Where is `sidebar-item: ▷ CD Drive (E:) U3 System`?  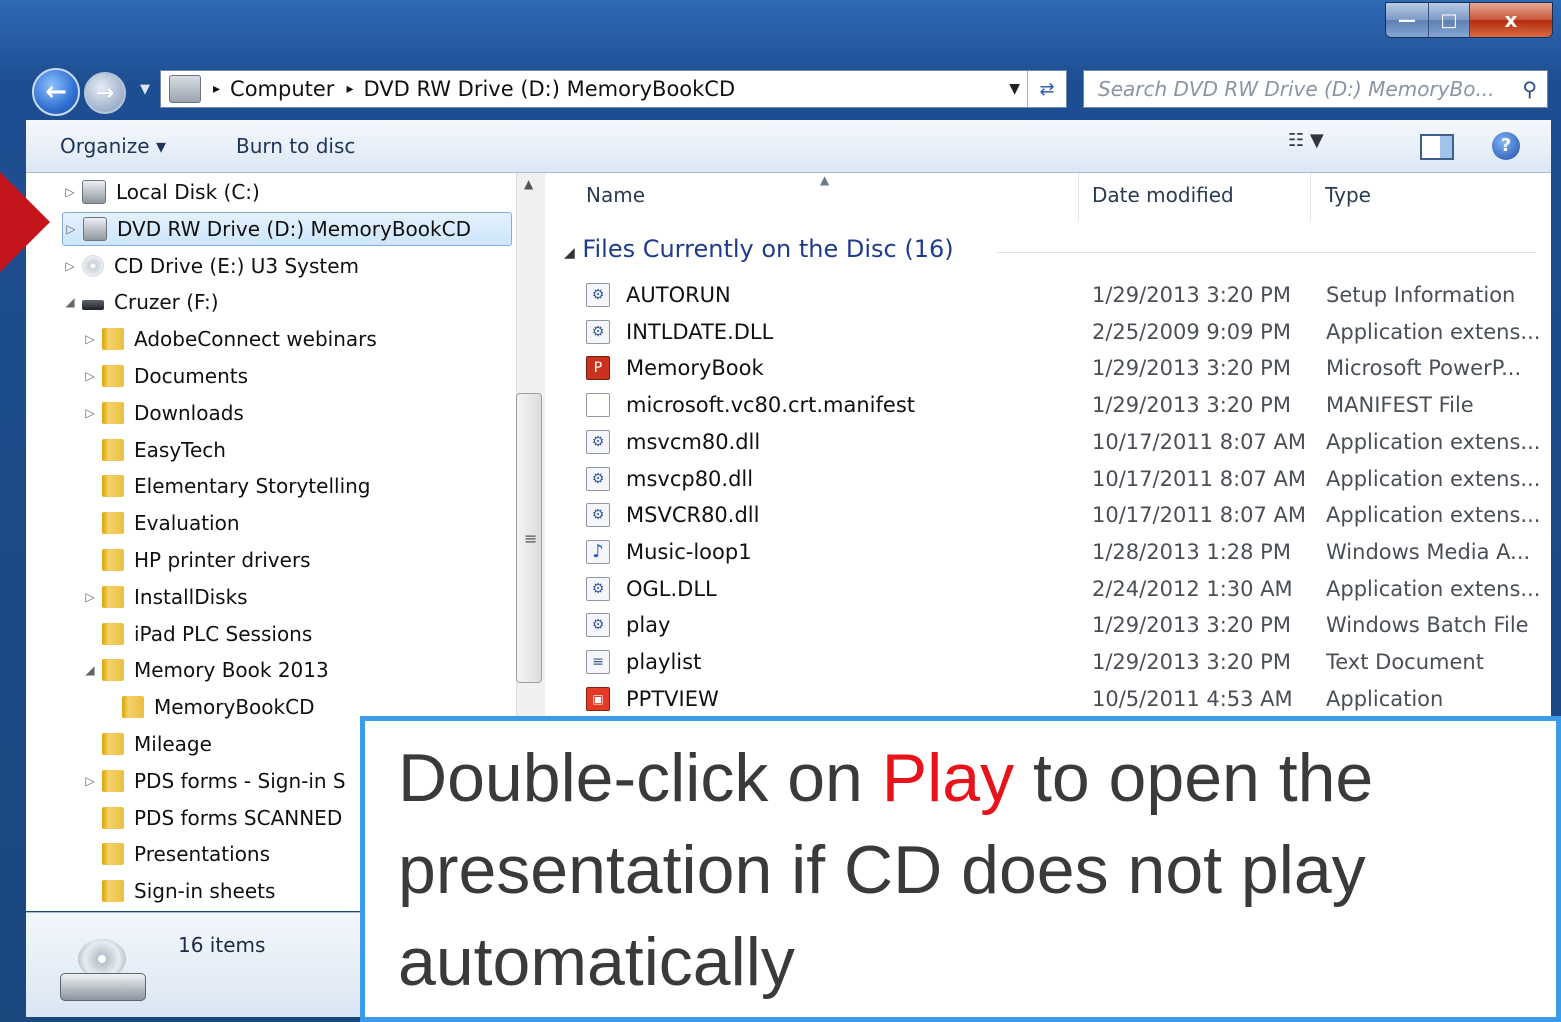
sidebar-item: ▷ CD Drive (E:) U3 System is located at coordinates (210, 266).